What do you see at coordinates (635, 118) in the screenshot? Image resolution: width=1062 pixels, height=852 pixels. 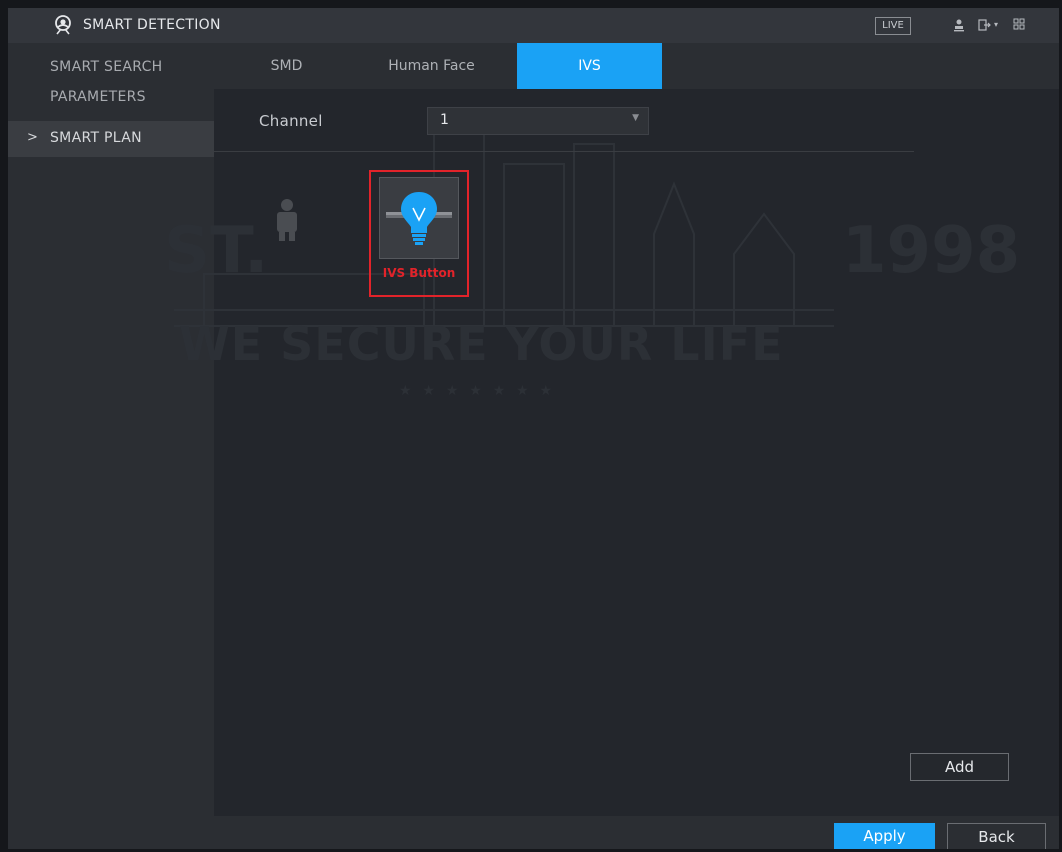 I see `chevron-down-icon: ▼` at bounding box center [635, 118].